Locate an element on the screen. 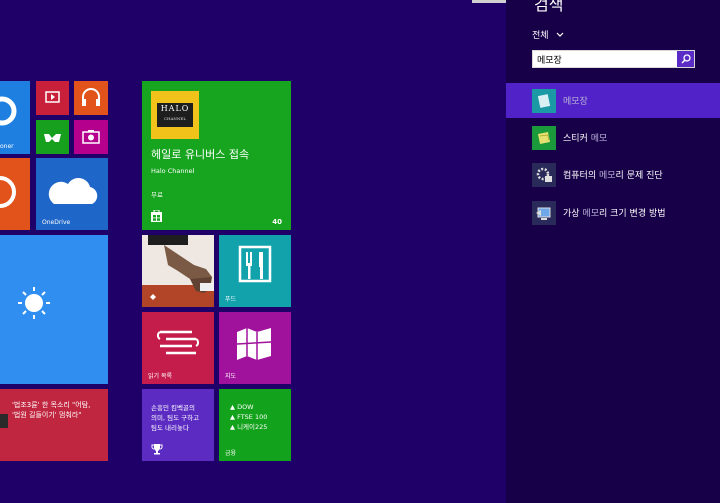  search-scope-label: 전체 is located at coordinates (540, 36).